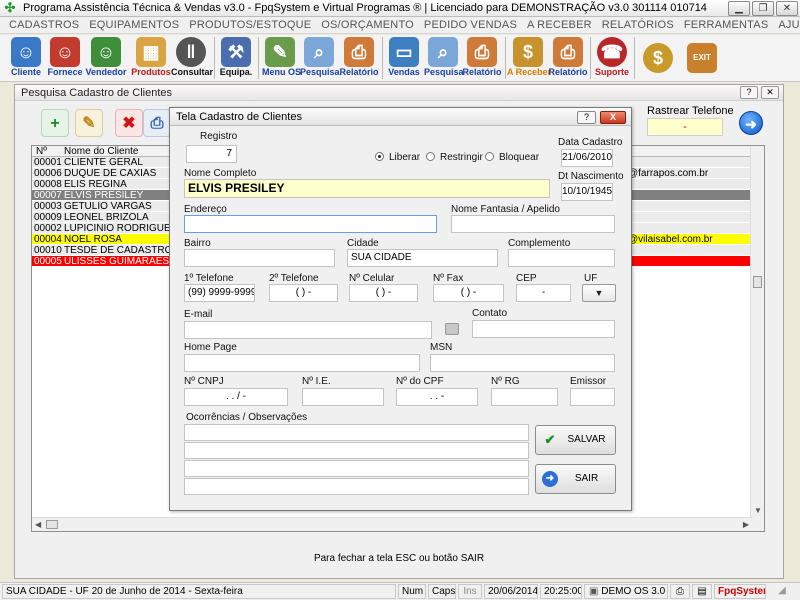 The height and width of the screenshot is (600, 800). Describe the element at coordinates (343, 397) in the screenshot. I see `ie-input` at that location.